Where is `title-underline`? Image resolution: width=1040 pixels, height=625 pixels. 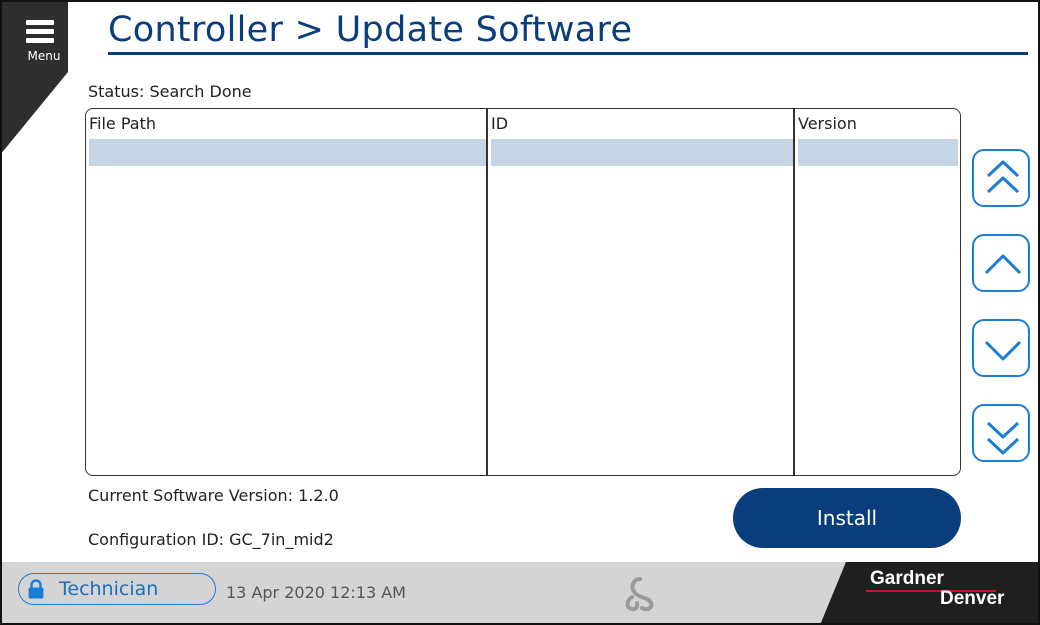 title-underline is located at coordinates (568, 53).